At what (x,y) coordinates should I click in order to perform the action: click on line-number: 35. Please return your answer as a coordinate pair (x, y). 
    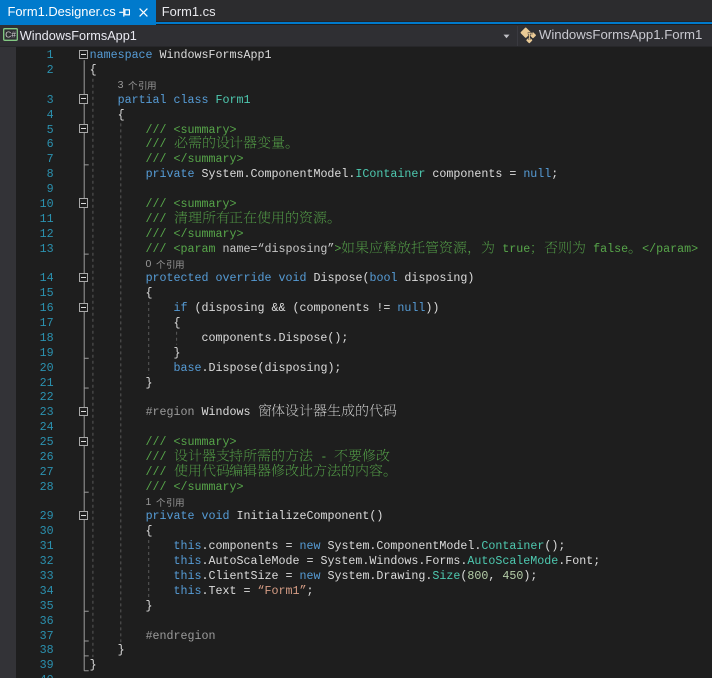
    Looking at the image, I should click on (35, 606).